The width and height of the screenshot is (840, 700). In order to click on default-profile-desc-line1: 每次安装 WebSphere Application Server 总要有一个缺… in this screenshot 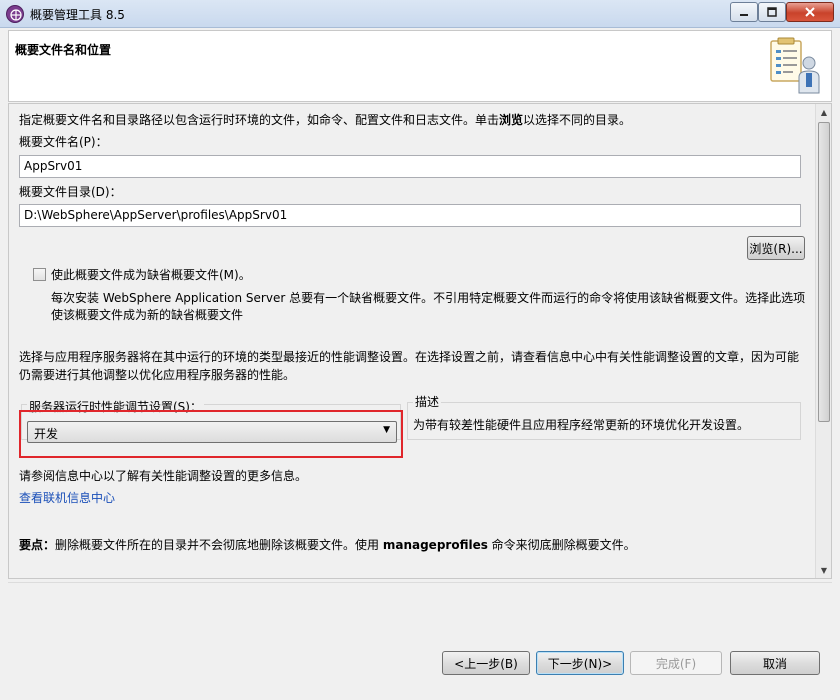, I will do `click(428, 298)`.